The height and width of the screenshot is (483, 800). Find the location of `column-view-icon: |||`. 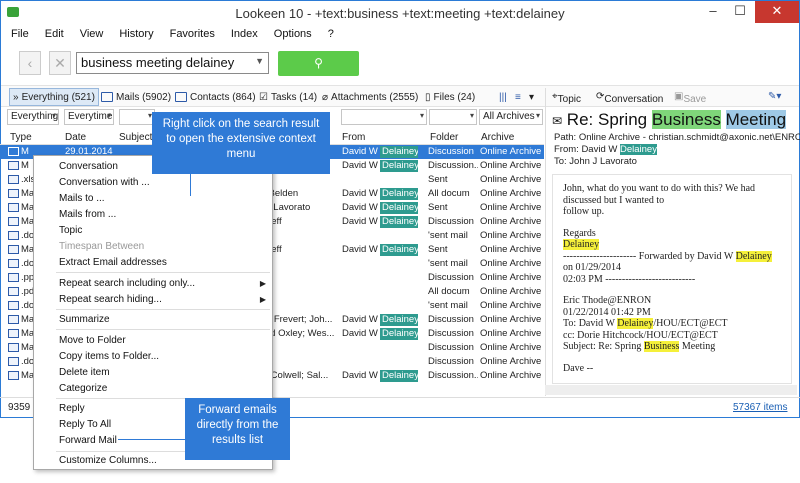

column-view-icon: ||| is located at coordinates (503, 97).